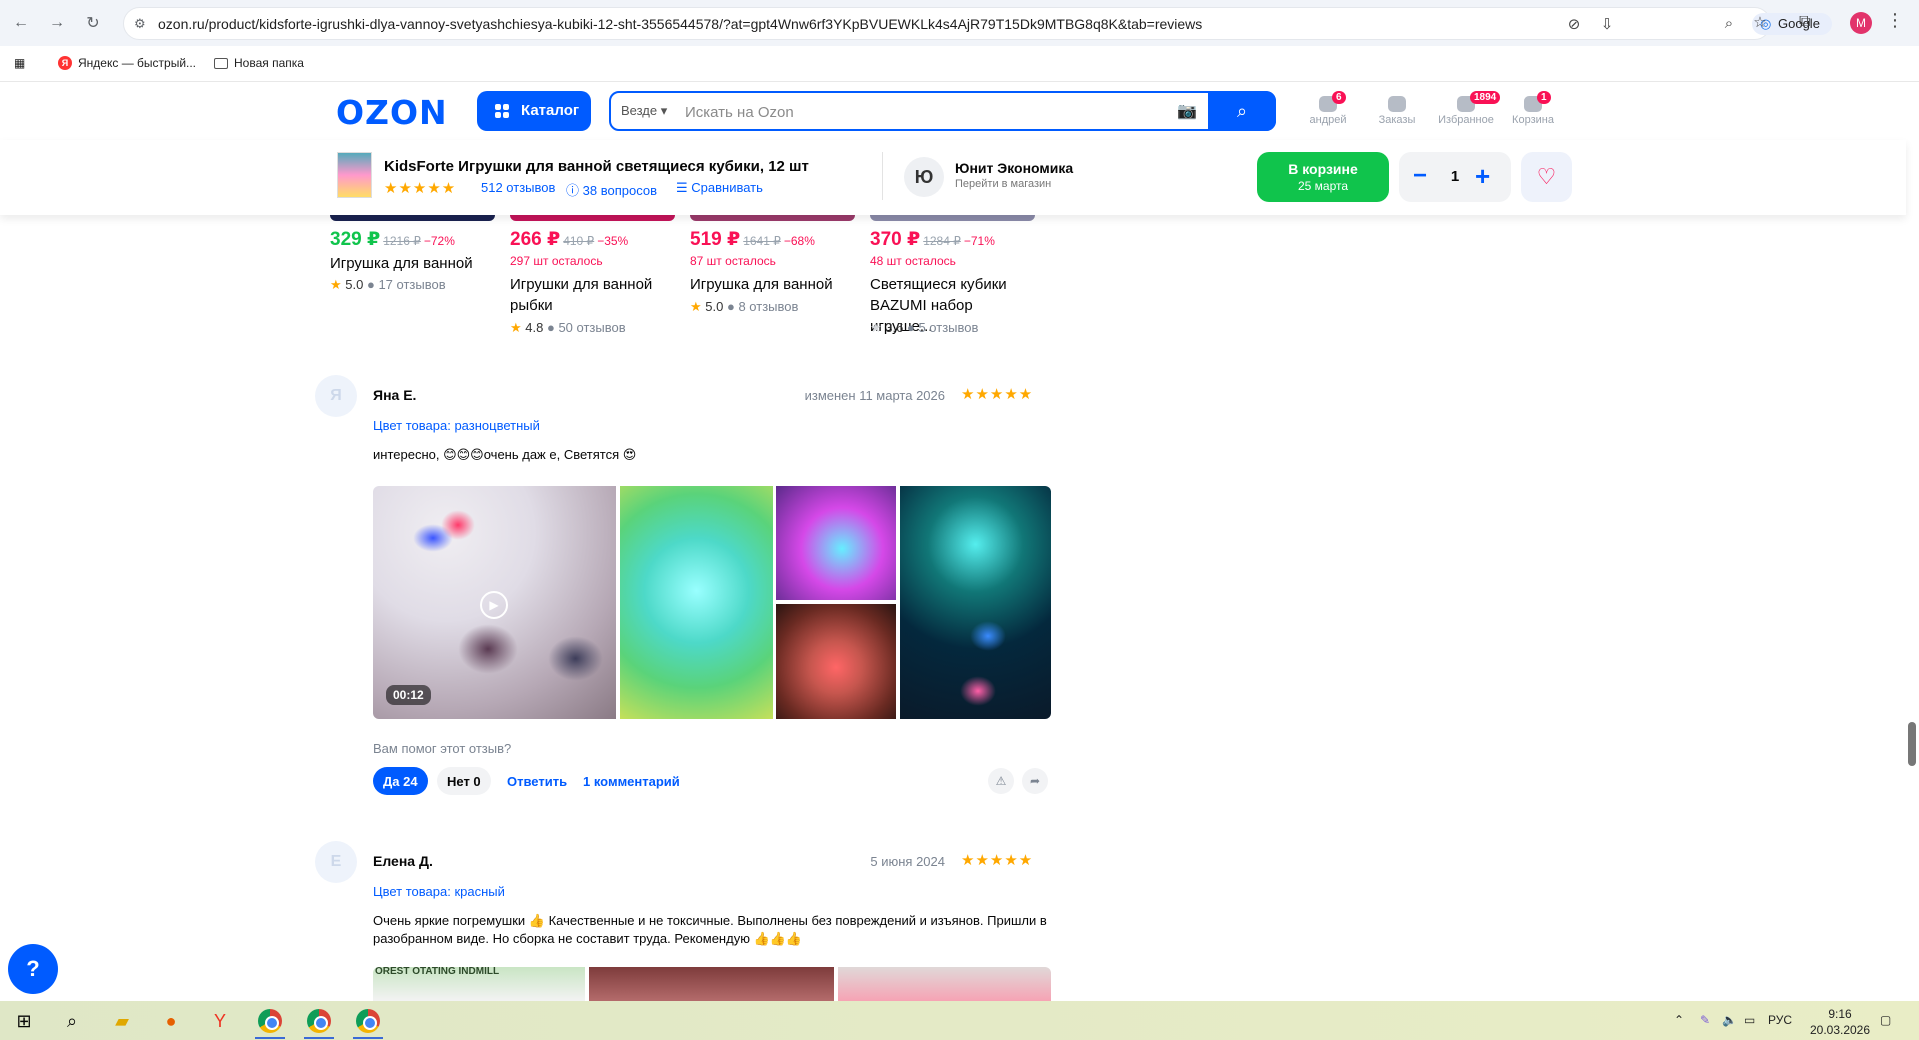  I want to click on card-title: Игрушки для ванной рыбки, so click(592, 295).